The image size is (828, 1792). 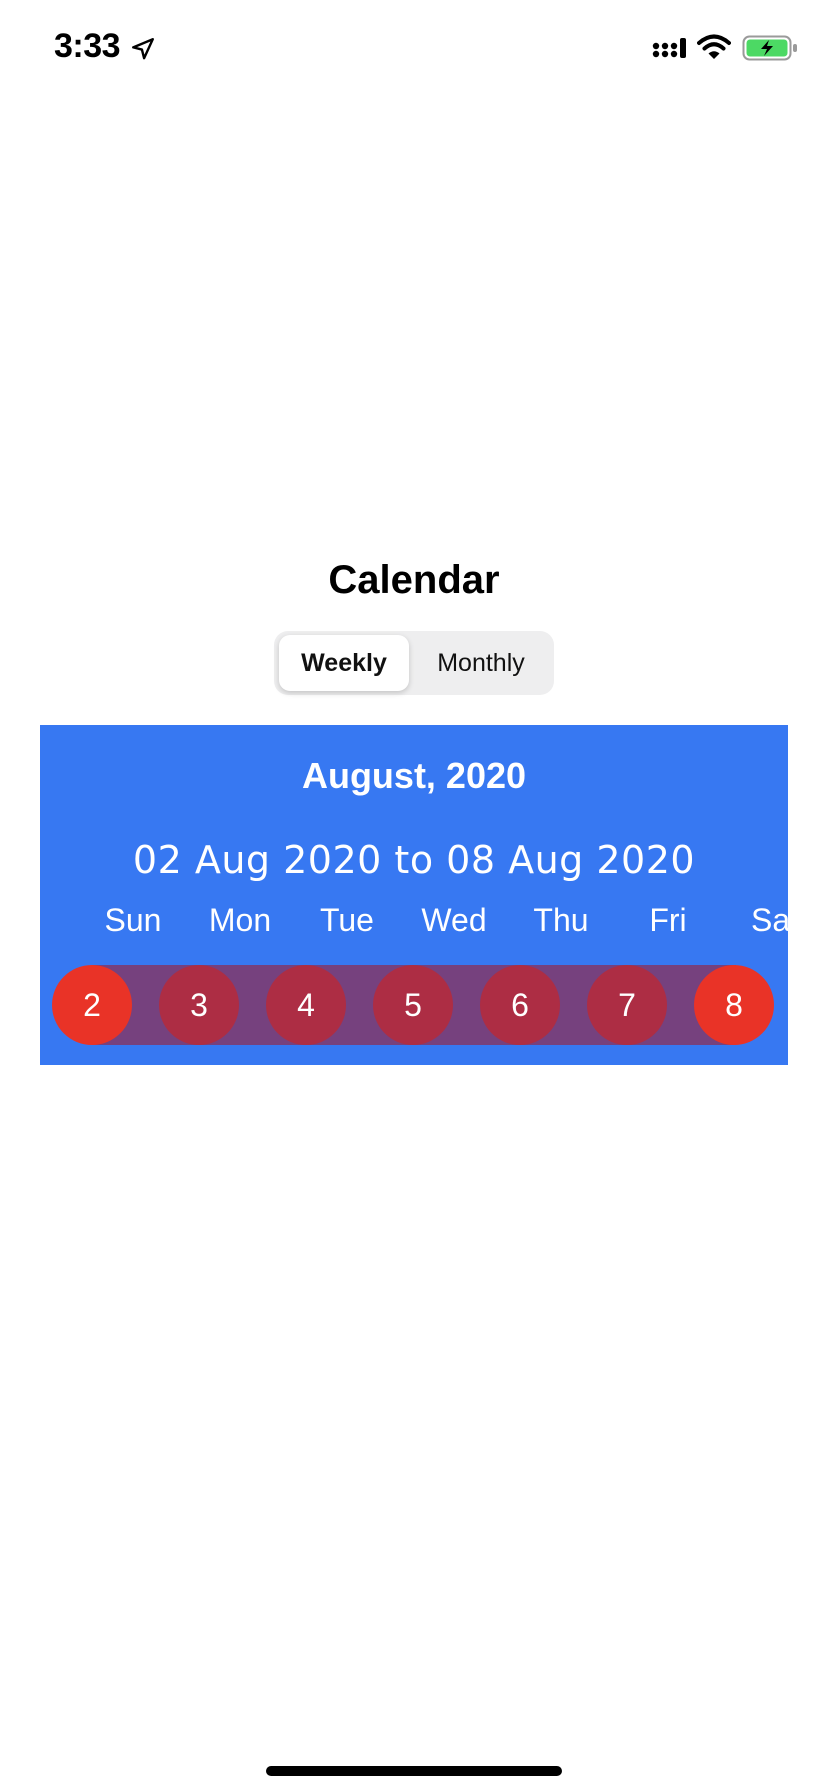 I want to click on weekday-mon: Mon, so click(x=240, y=920).